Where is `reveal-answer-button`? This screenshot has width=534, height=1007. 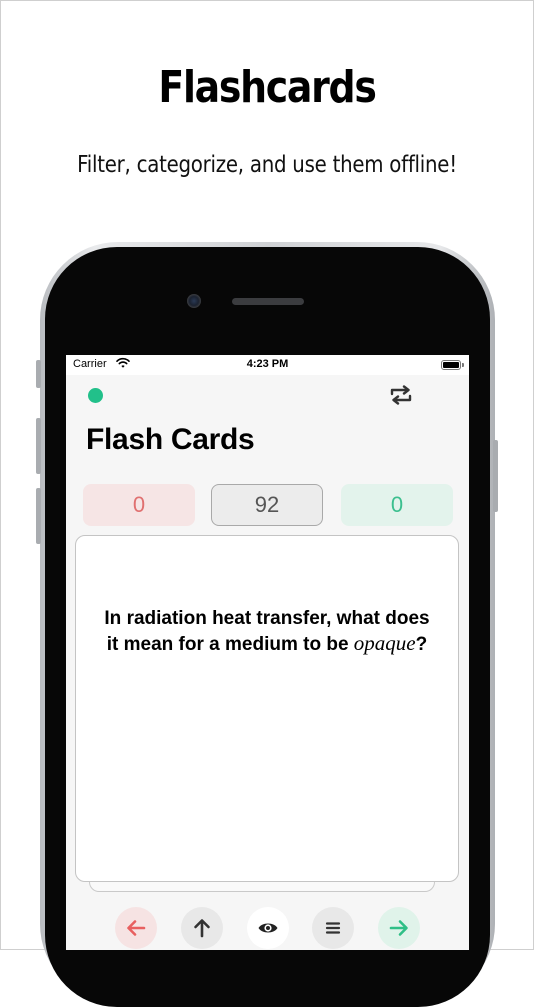
reveal-answer-button is located at coordinates (268, 928).